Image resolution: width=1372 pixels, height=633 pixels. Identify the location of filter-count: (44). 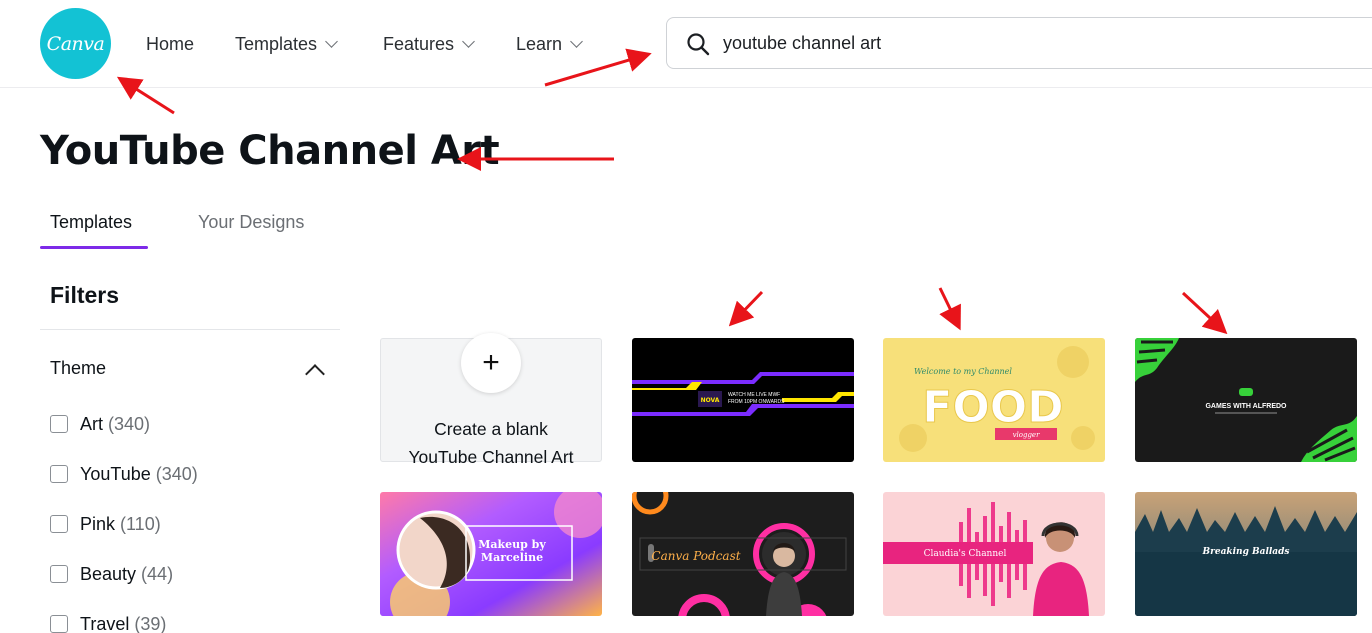
(157, 573).